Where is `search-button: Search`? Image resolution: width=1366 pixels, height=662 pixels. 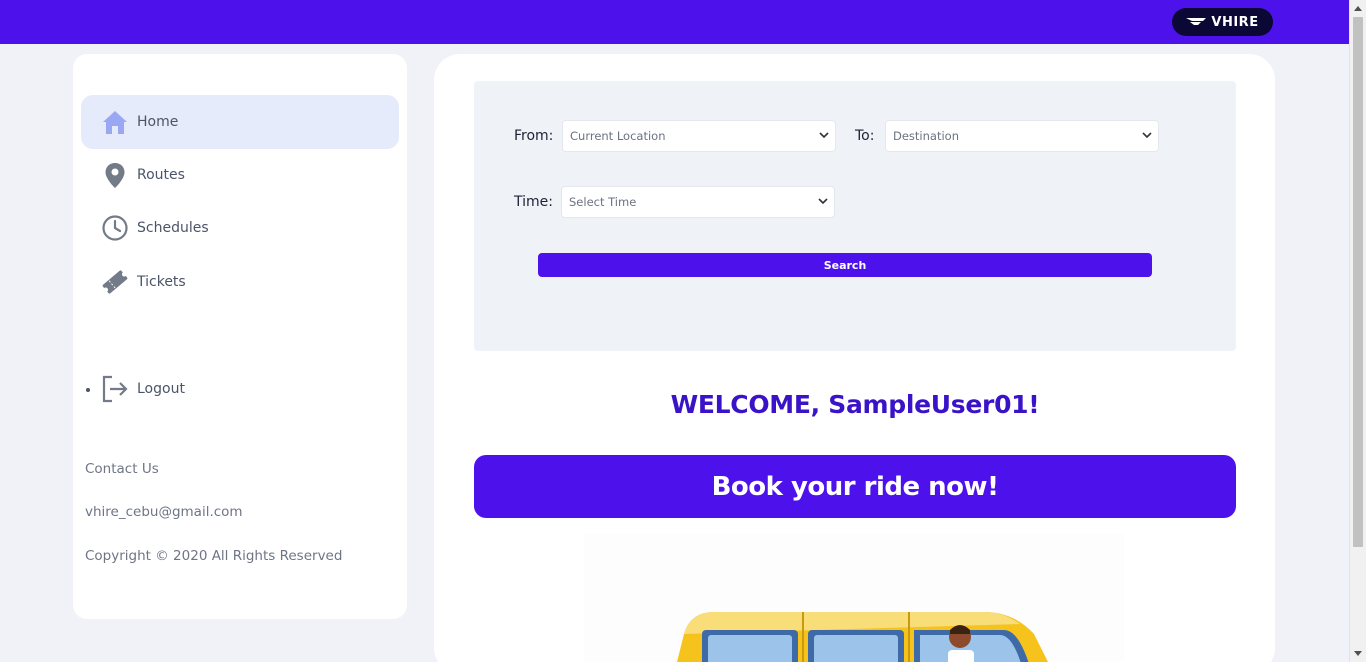
search-button: Search is located at coordinates (845, 265).